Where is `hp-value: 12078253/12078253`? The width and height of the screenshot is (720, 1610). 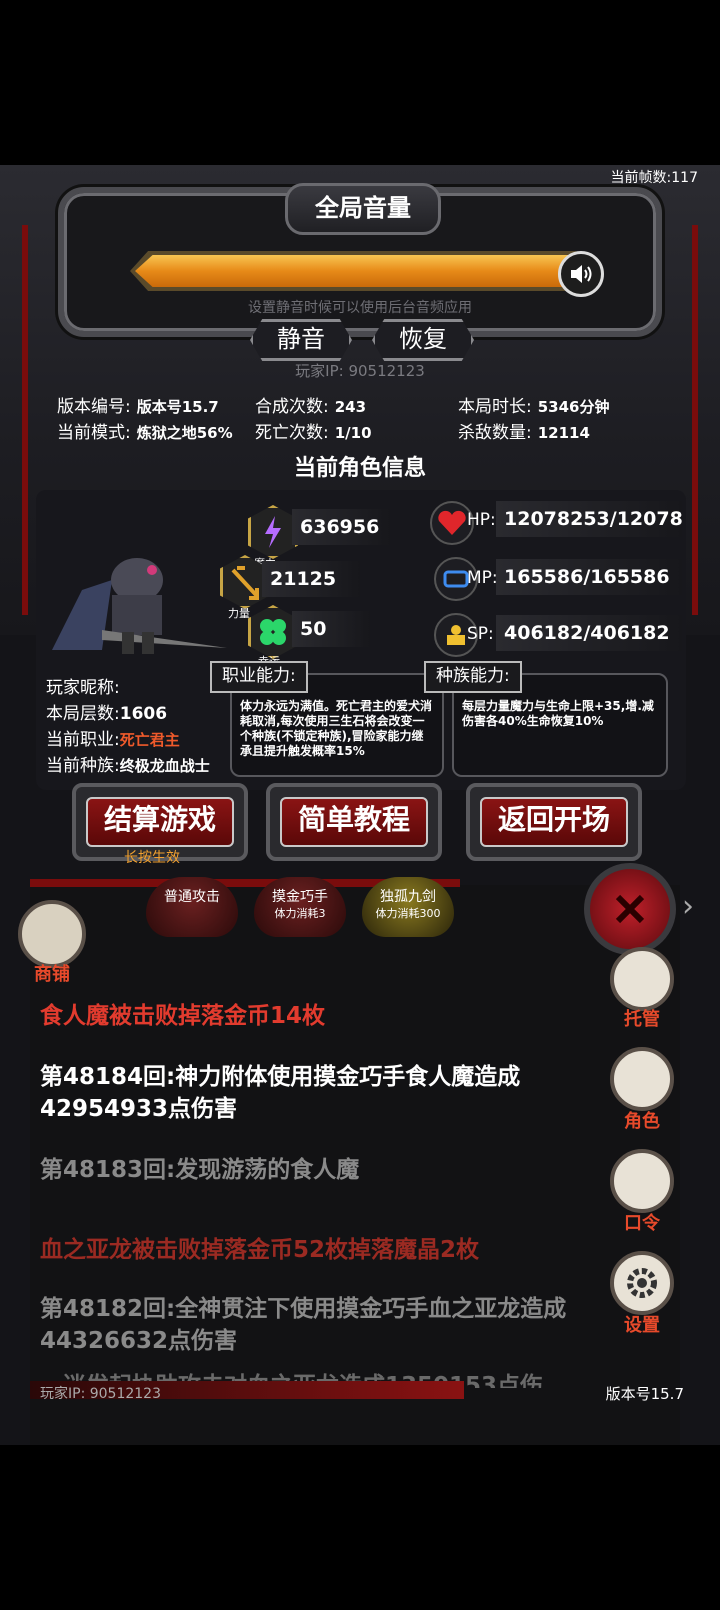
hp-value: 12078253/12078253 is located at coordinates (589, 519).